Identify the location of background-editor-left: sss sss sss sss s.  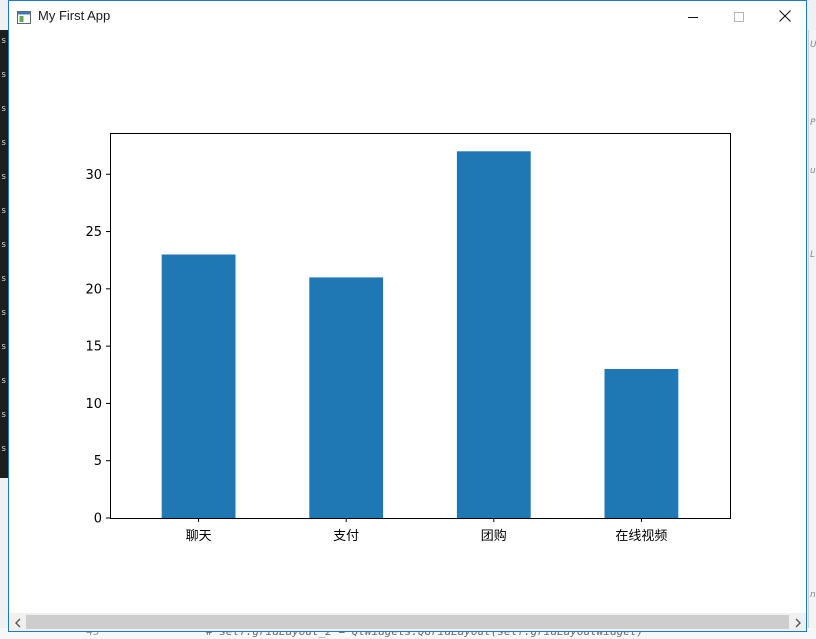
(4, 254).